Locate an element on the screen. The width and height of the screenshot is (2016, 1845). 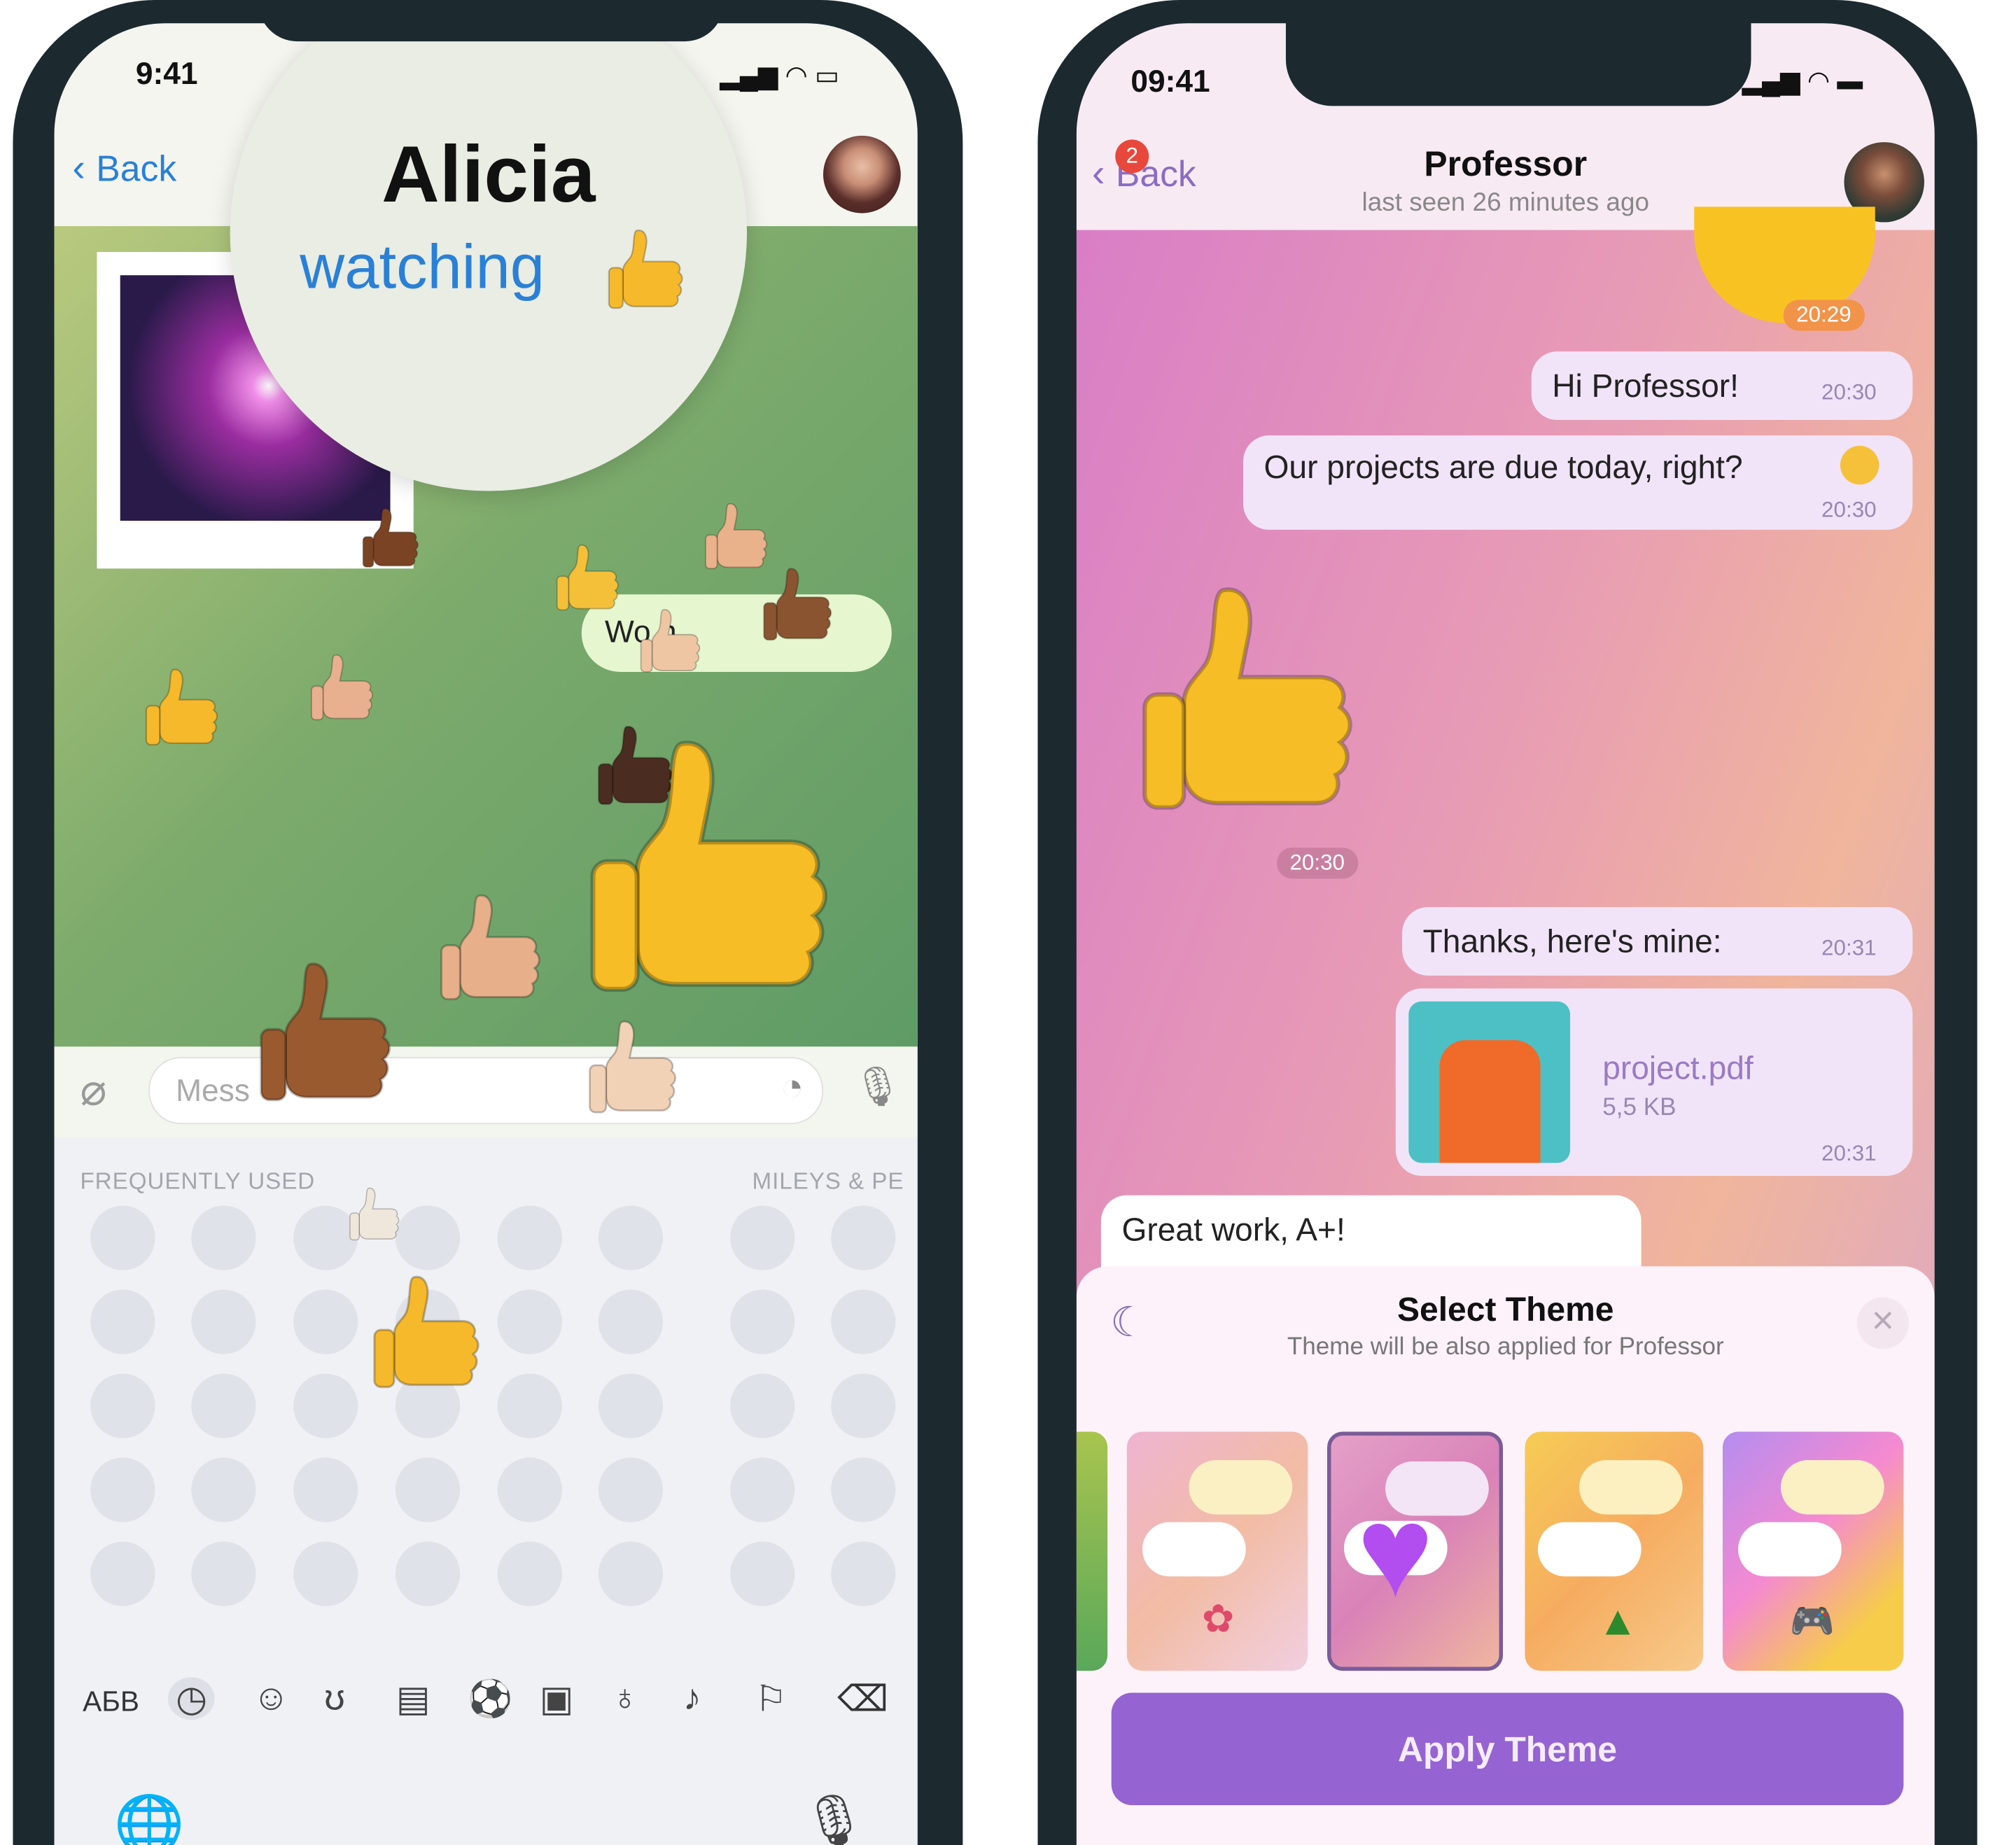
theme-card-rose: ✿ is located at coordinates (1217, 1551).